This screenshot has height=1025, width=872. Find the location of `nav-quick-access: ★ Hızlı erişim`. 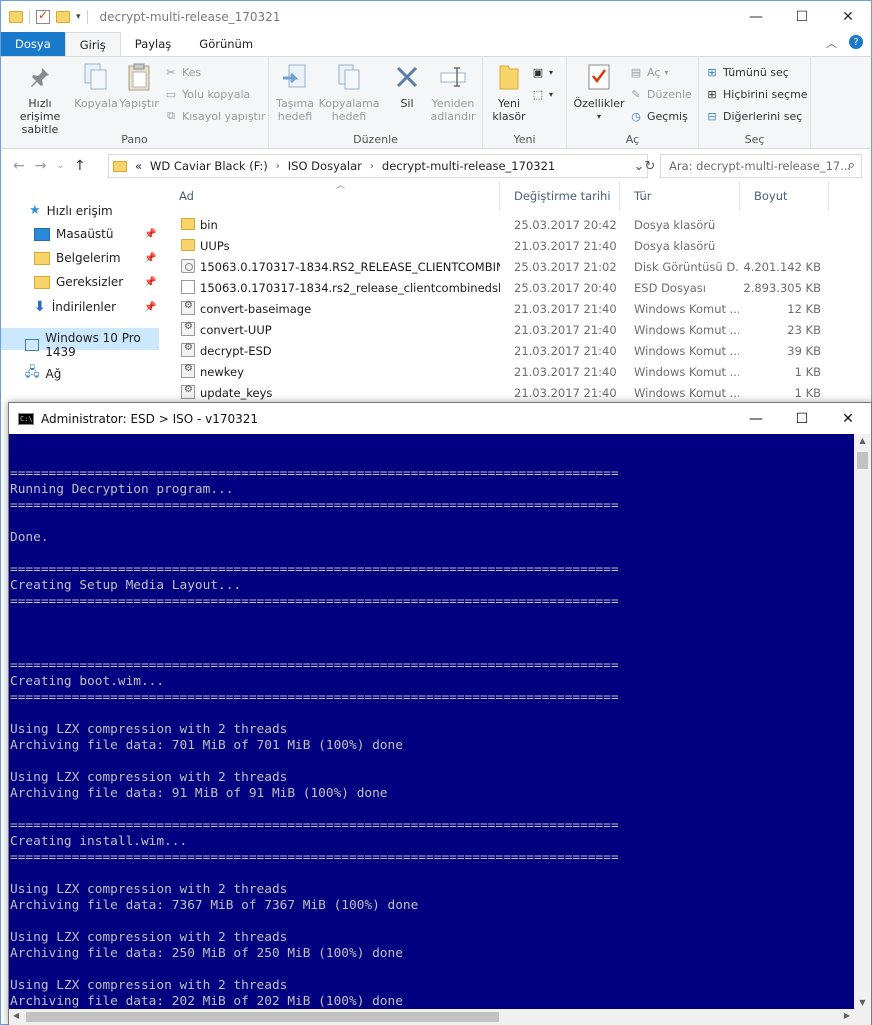

nav-quick-access: ★ Hızlı erişim is located at coordinates (71, 210).